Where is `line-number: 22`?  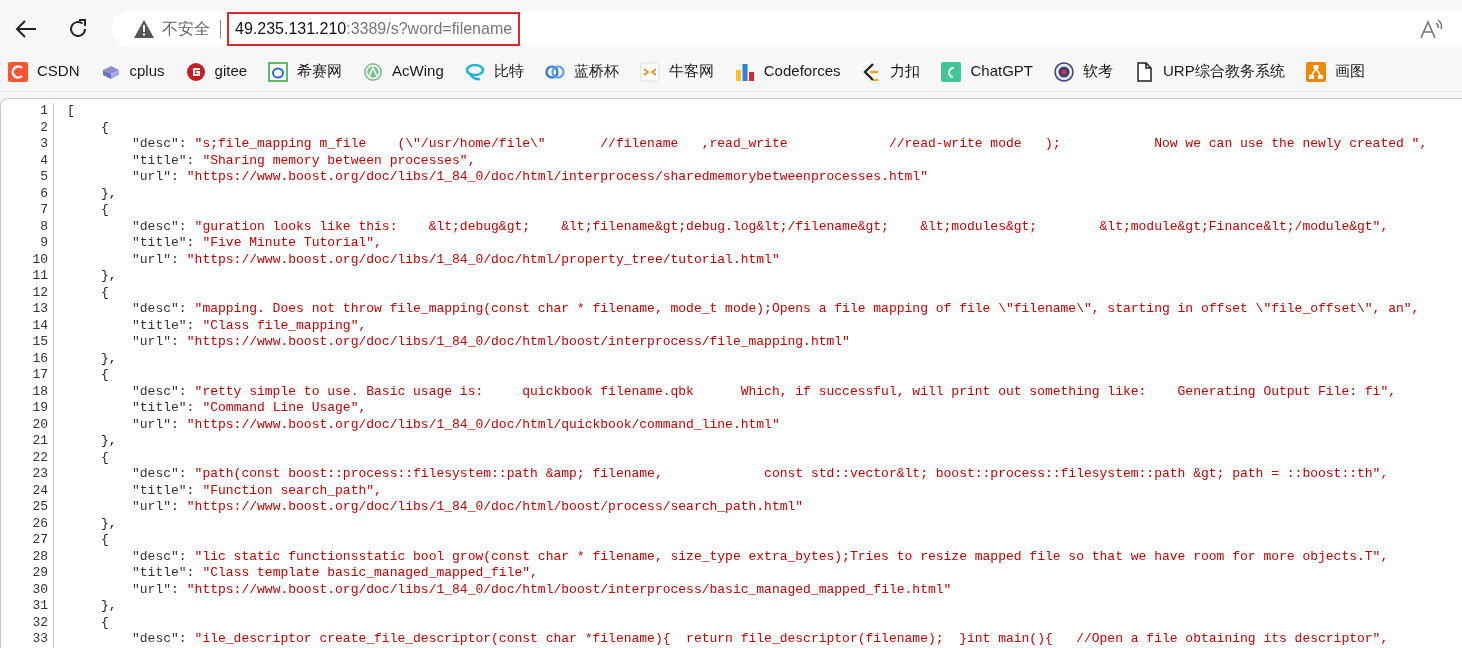
line-number: 22 is located at coordinates (39, 457).